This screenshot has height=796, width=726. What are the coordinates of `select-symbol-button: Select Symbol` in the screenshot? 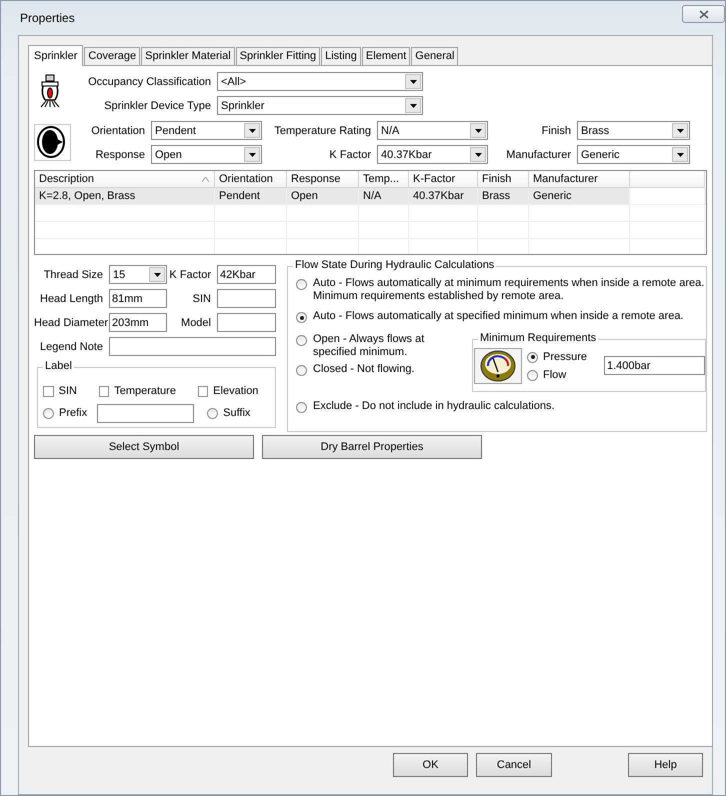 It's located at (144, 447).